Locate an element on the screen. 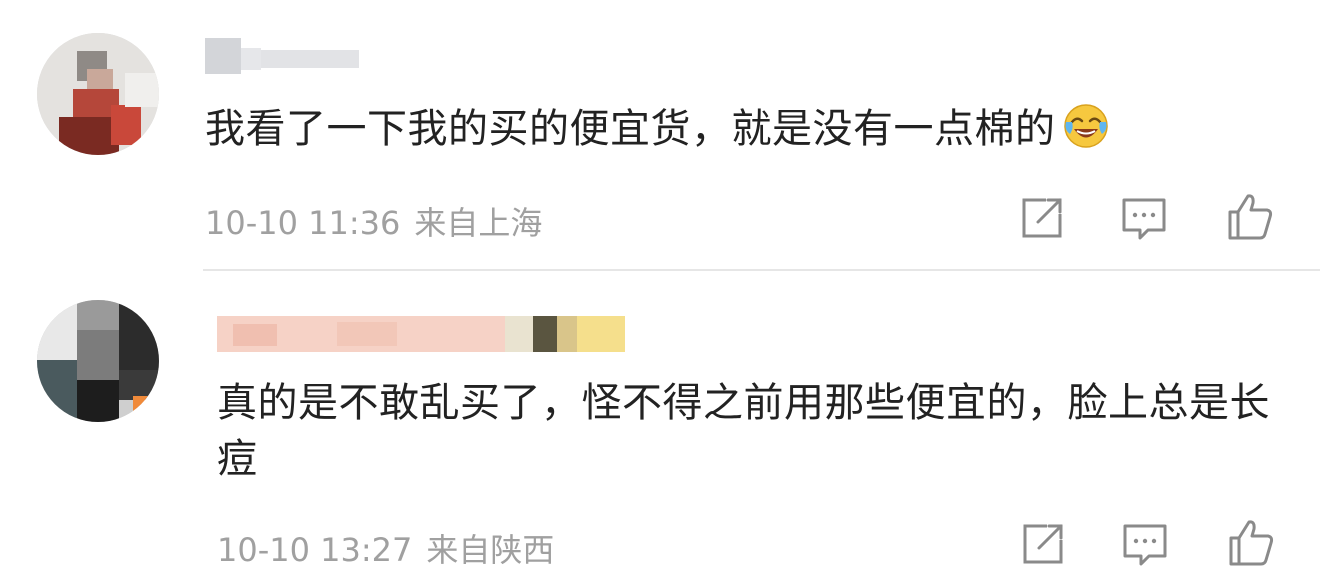 The width and height of the screenshot is (1320, 581). timestamp: 10-10 11:36 is located at coordinates (303, 223).